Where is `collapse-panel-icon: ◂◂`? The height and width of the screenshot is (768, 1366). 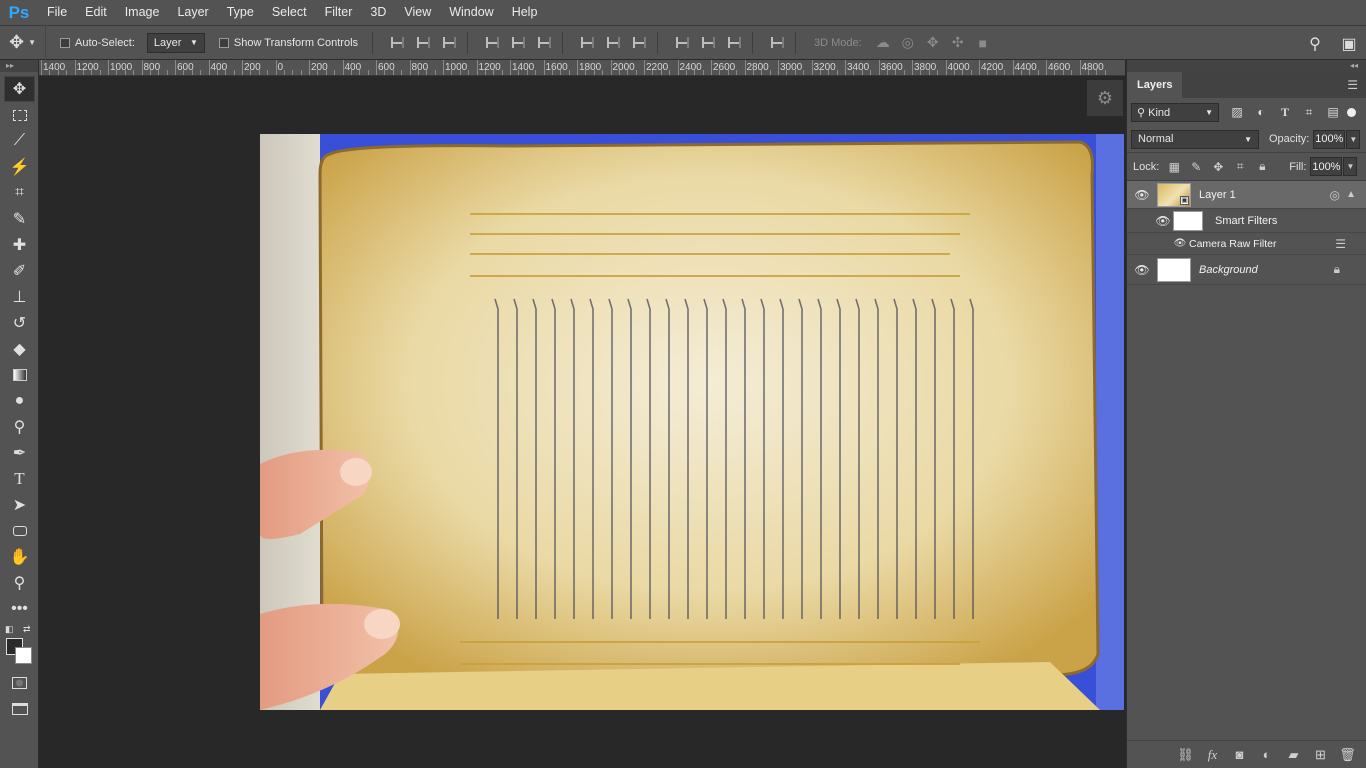
collapse-panel-icon: ◂◂ is located at coordinates (1246, 66).